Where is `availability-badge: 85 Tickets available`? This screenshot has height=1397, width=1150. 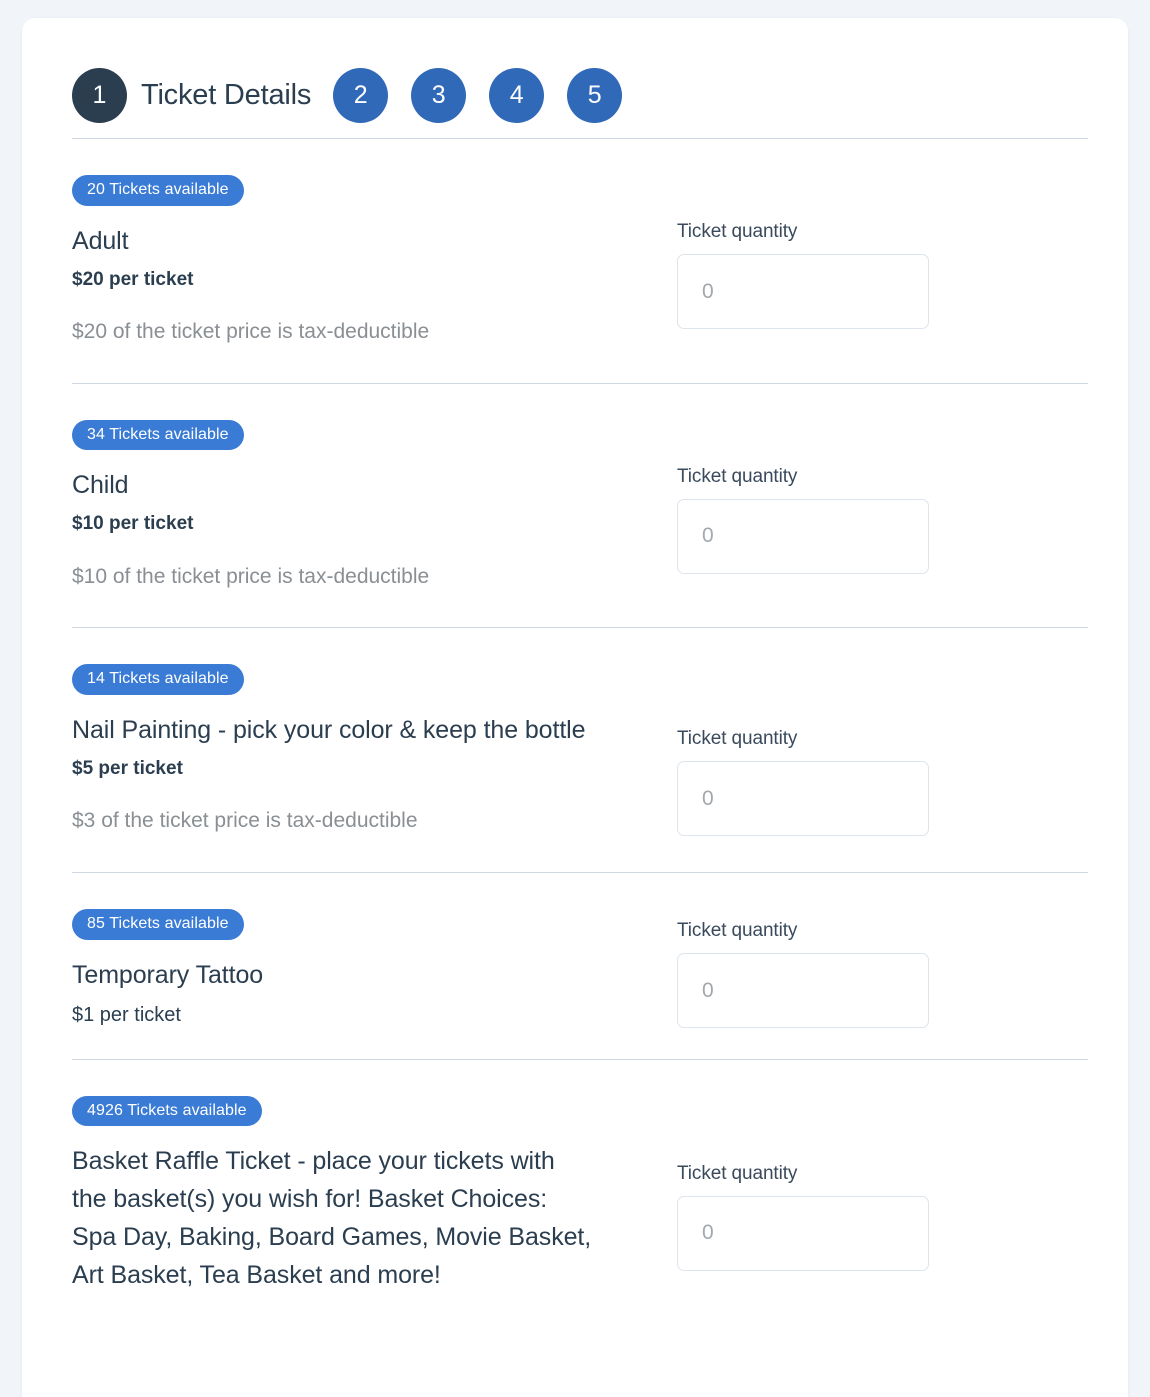
availability-badge: 85 Tickets available is located at coordinates (158, 924).